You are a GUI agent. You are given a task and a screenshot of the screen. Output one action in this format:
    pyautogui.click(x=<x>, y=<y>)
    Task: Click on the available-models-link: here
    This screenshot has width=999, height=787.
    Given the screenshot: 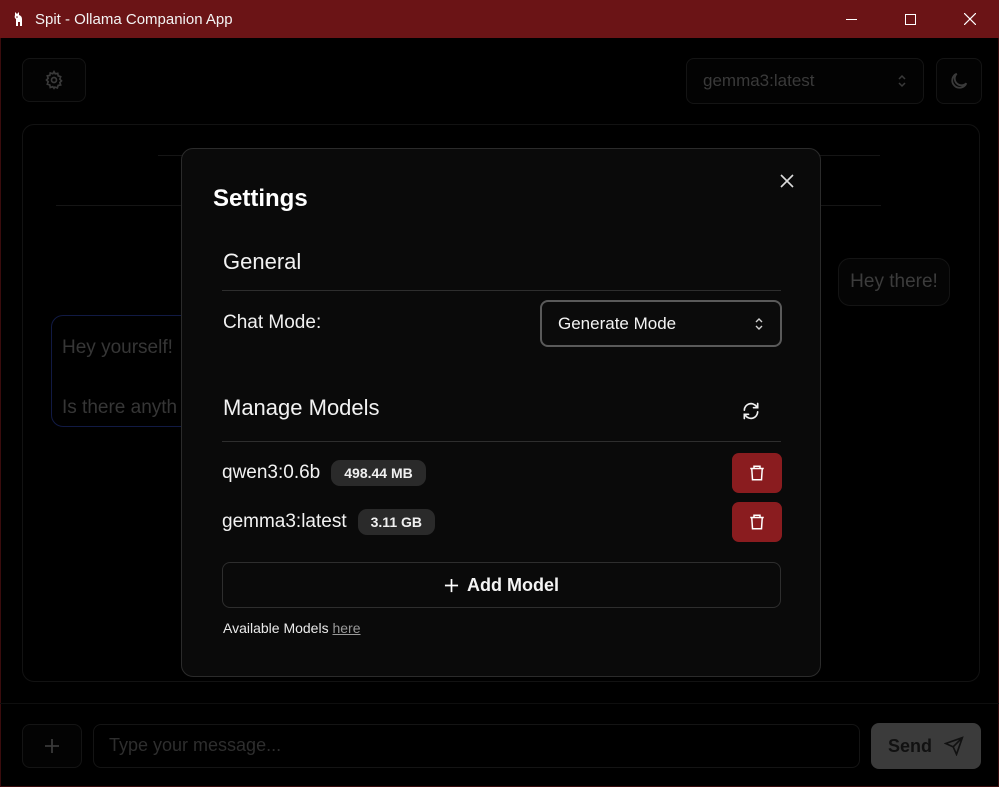 What is the action you would take?
    pyautogui.click(x=346, y=628)
    